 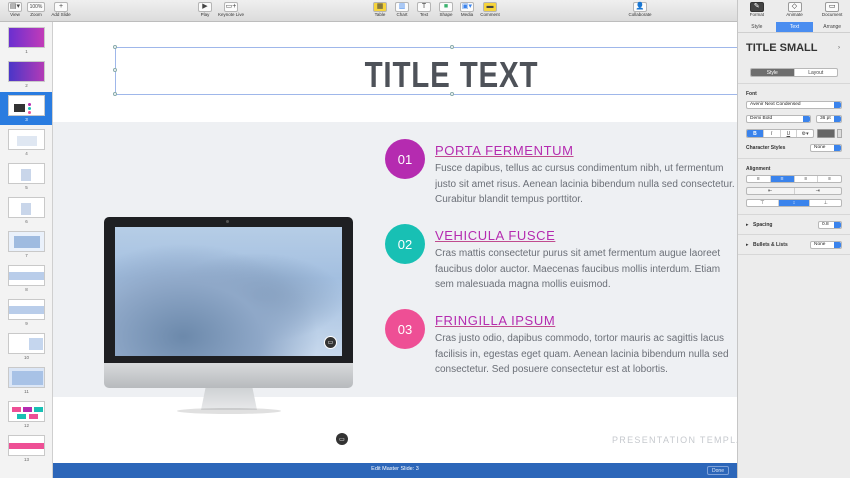 I want to click on view-icon: ▤▾, so click(x=15, y=7).